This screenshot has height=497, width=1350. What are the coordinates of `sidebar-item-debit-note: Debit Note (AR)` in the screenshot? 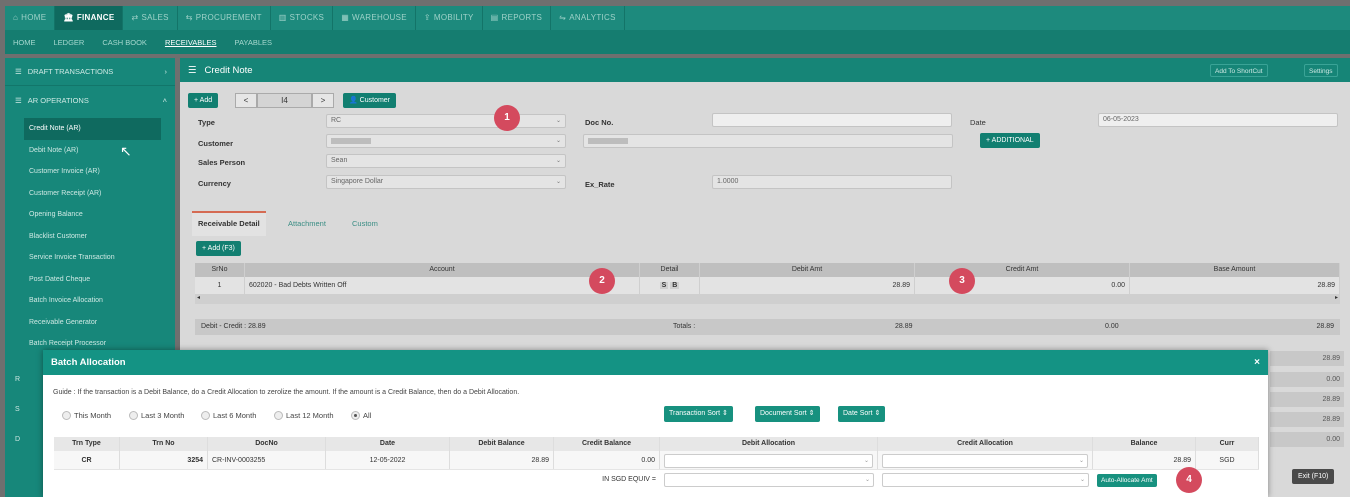 It's located at (90, 151).